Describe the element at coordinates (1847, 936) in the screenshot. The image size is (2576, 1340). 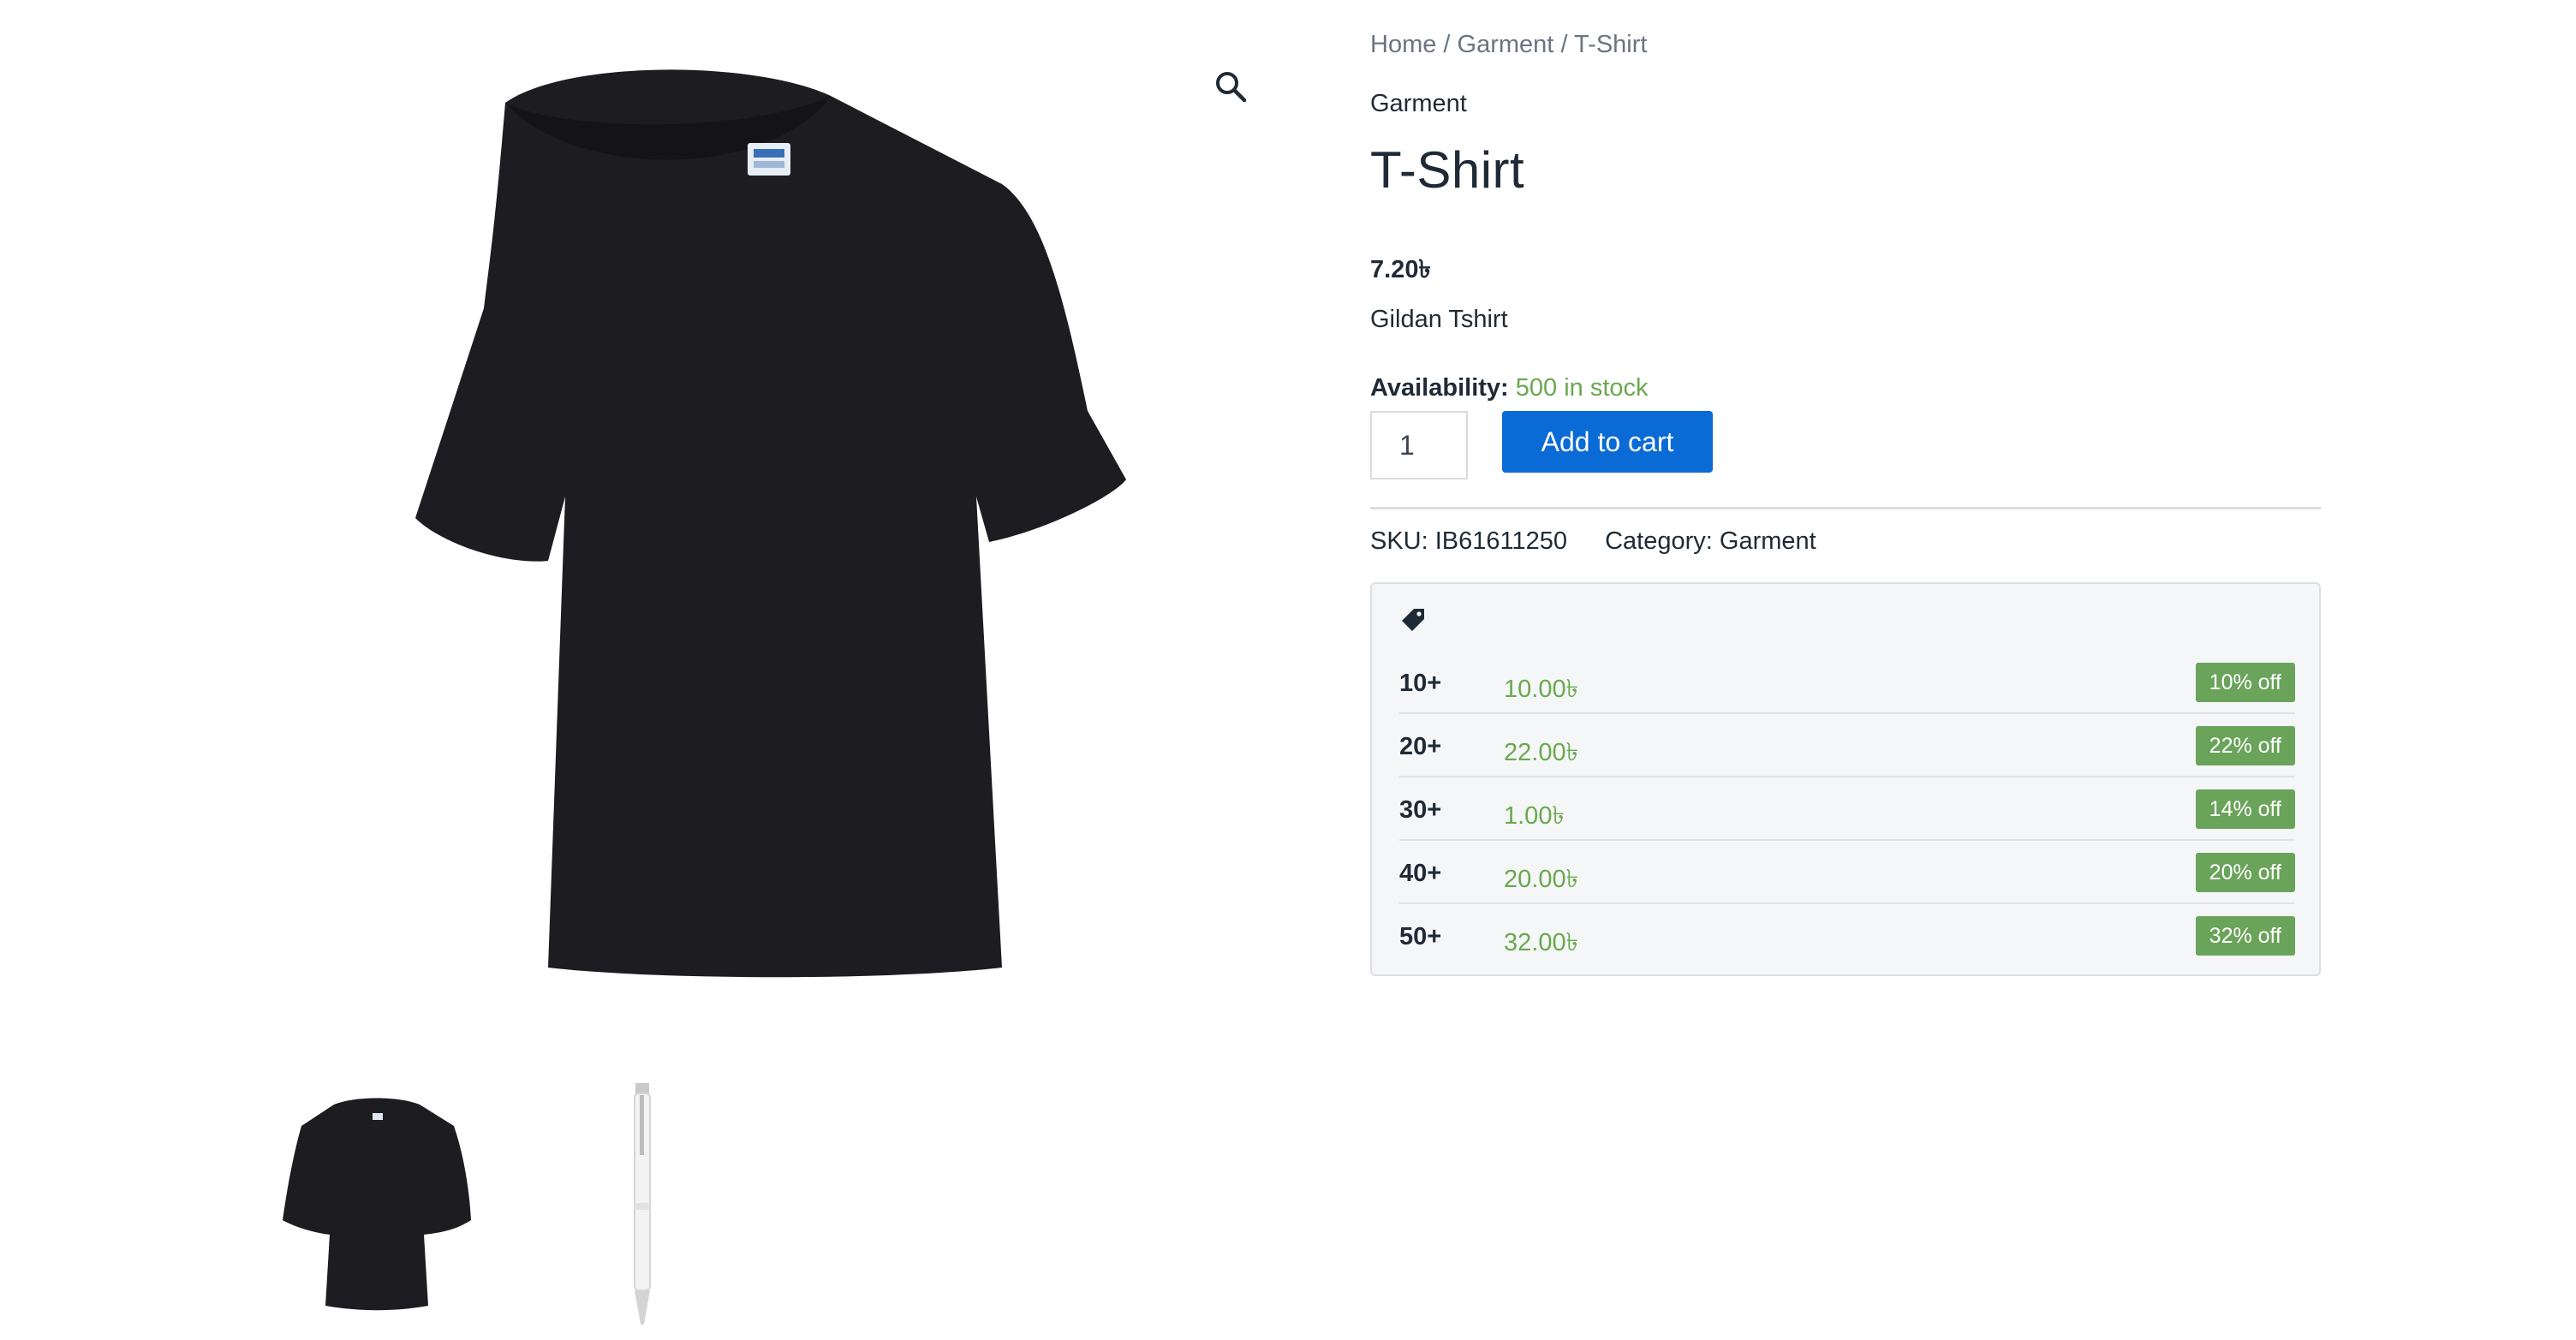
I see `tier-row: 50+ 32.00৳ 32% off` at that location.